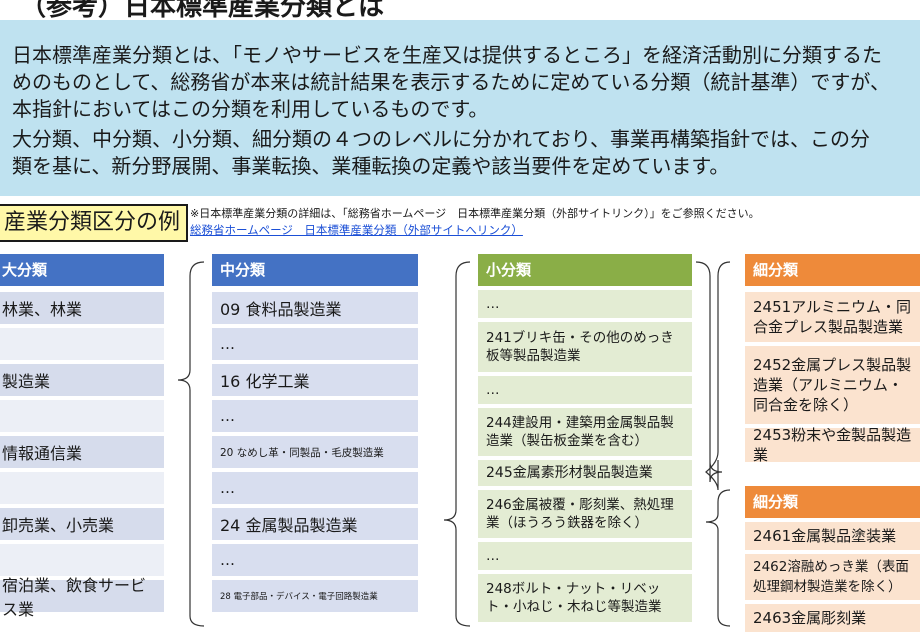 The width and height of the screenshot is (920, 632). Describe the element at coordinates (191, 444) in the screenshot. I see `bracket-chubunrui` at that location.